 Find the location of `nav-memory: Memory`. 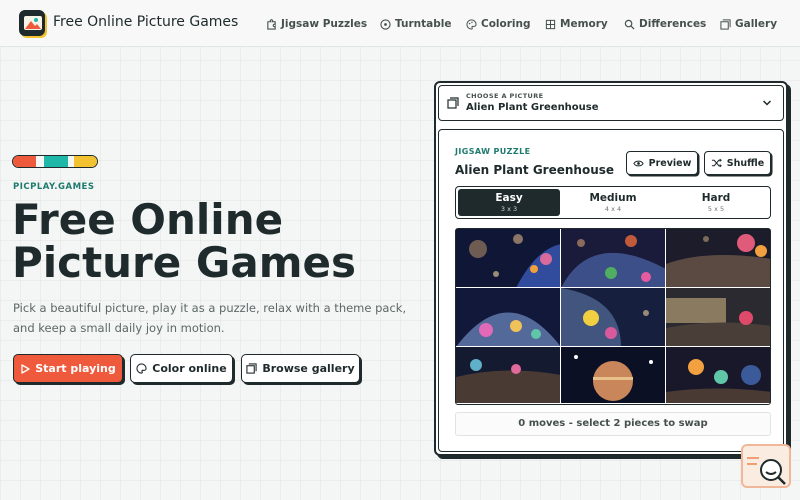

nav-memory: Memory is located at coordinates (576, 24).